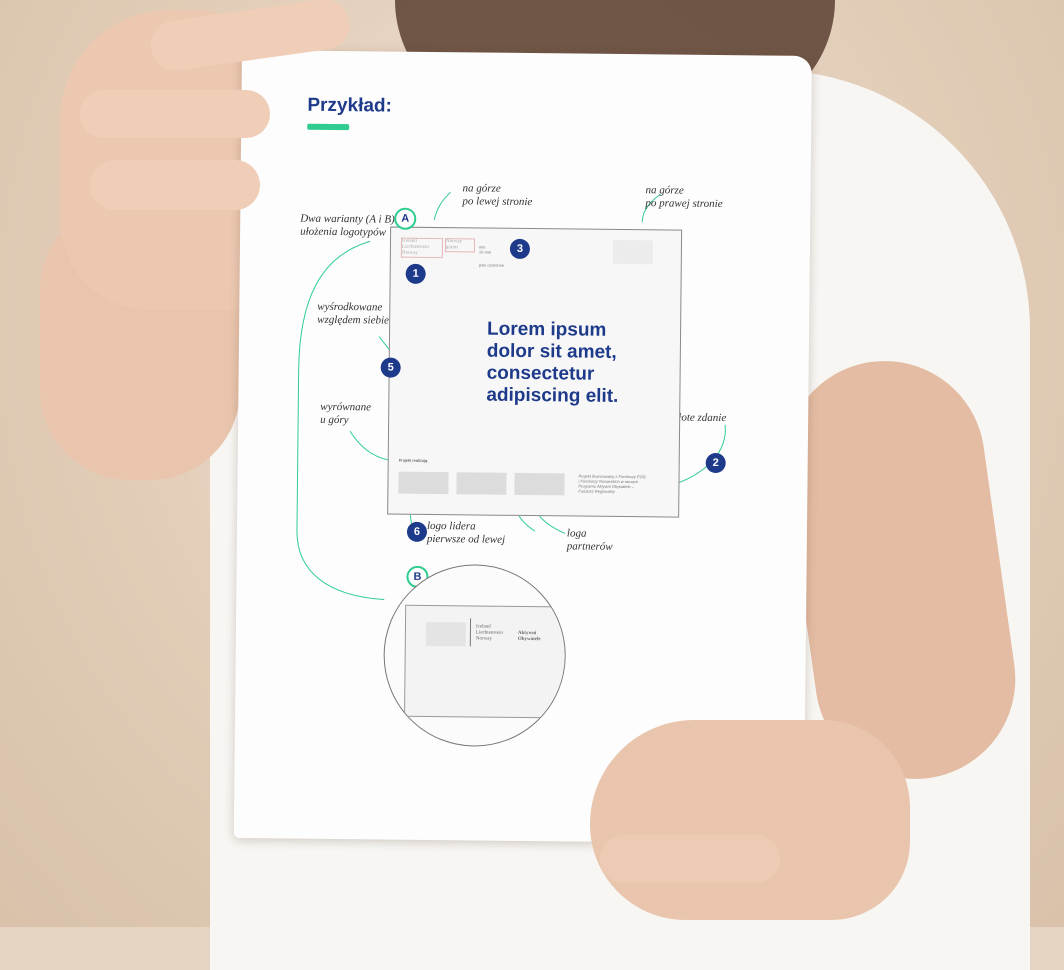 The image size is (1064, 970). I want to click on divider, so click(470, 632).